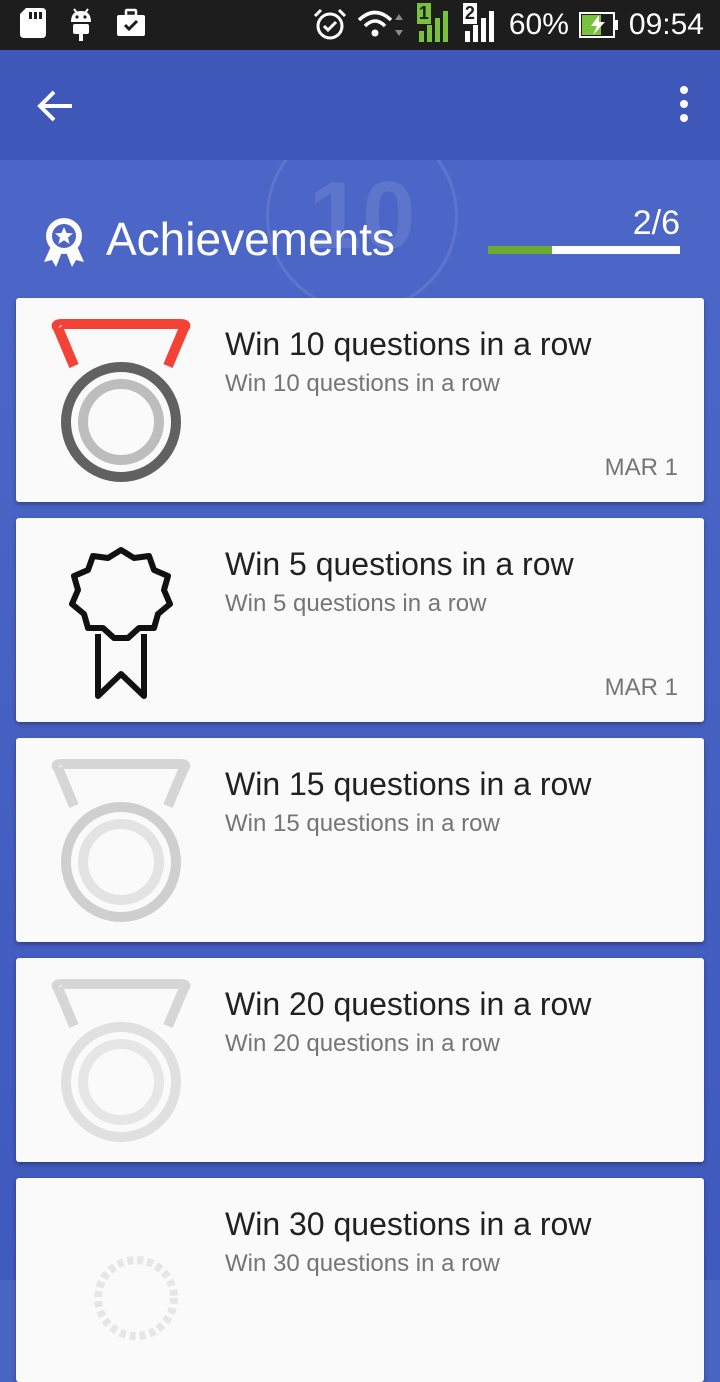 The image size is (720, 1382). I want to click on achievements-header: 10 Achievements 2/6, so click(360, 230).